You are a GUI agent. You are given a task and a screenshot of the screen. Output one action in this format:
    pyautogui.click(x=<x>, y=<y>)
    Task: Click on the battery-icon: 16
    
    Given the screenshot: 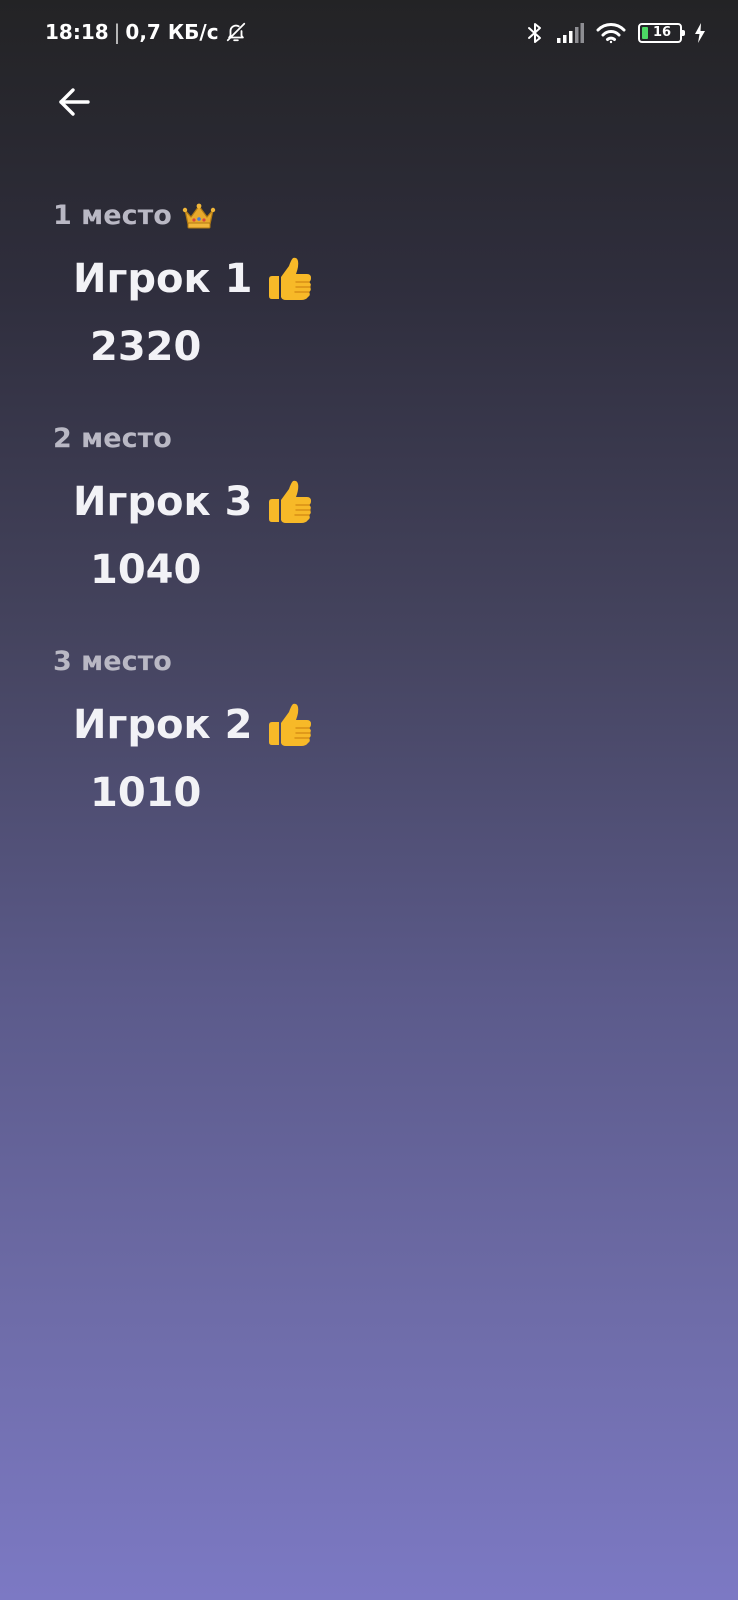 What is the action you would take?
    pyautogui.click(x=661, y=33)
    